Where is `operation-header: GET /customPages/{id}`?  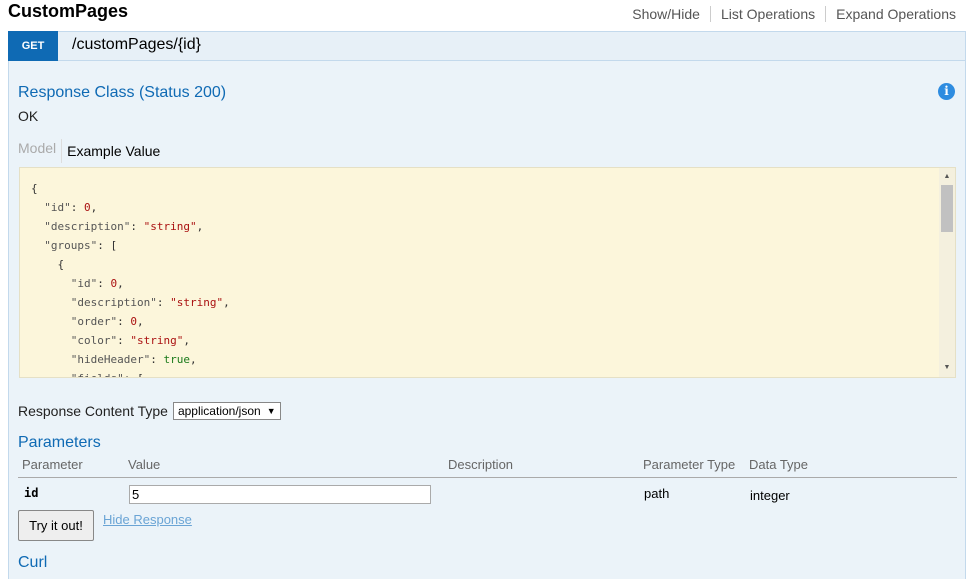 operation-header: GET /customPages/{id} is located at coordinates (487, 46).